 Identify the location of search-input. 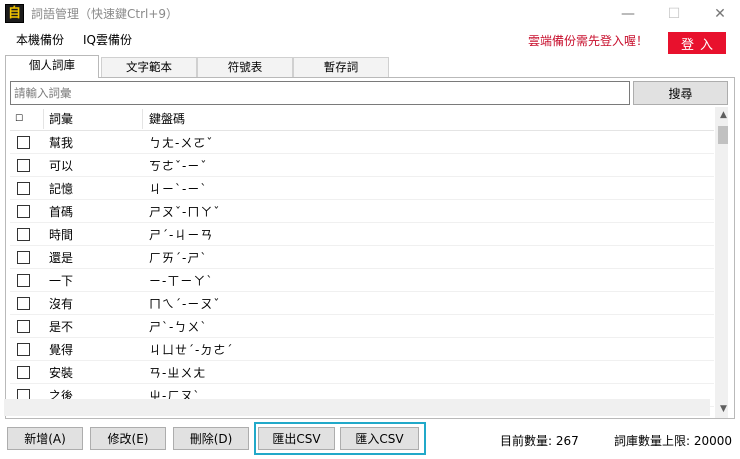
(320, 93).